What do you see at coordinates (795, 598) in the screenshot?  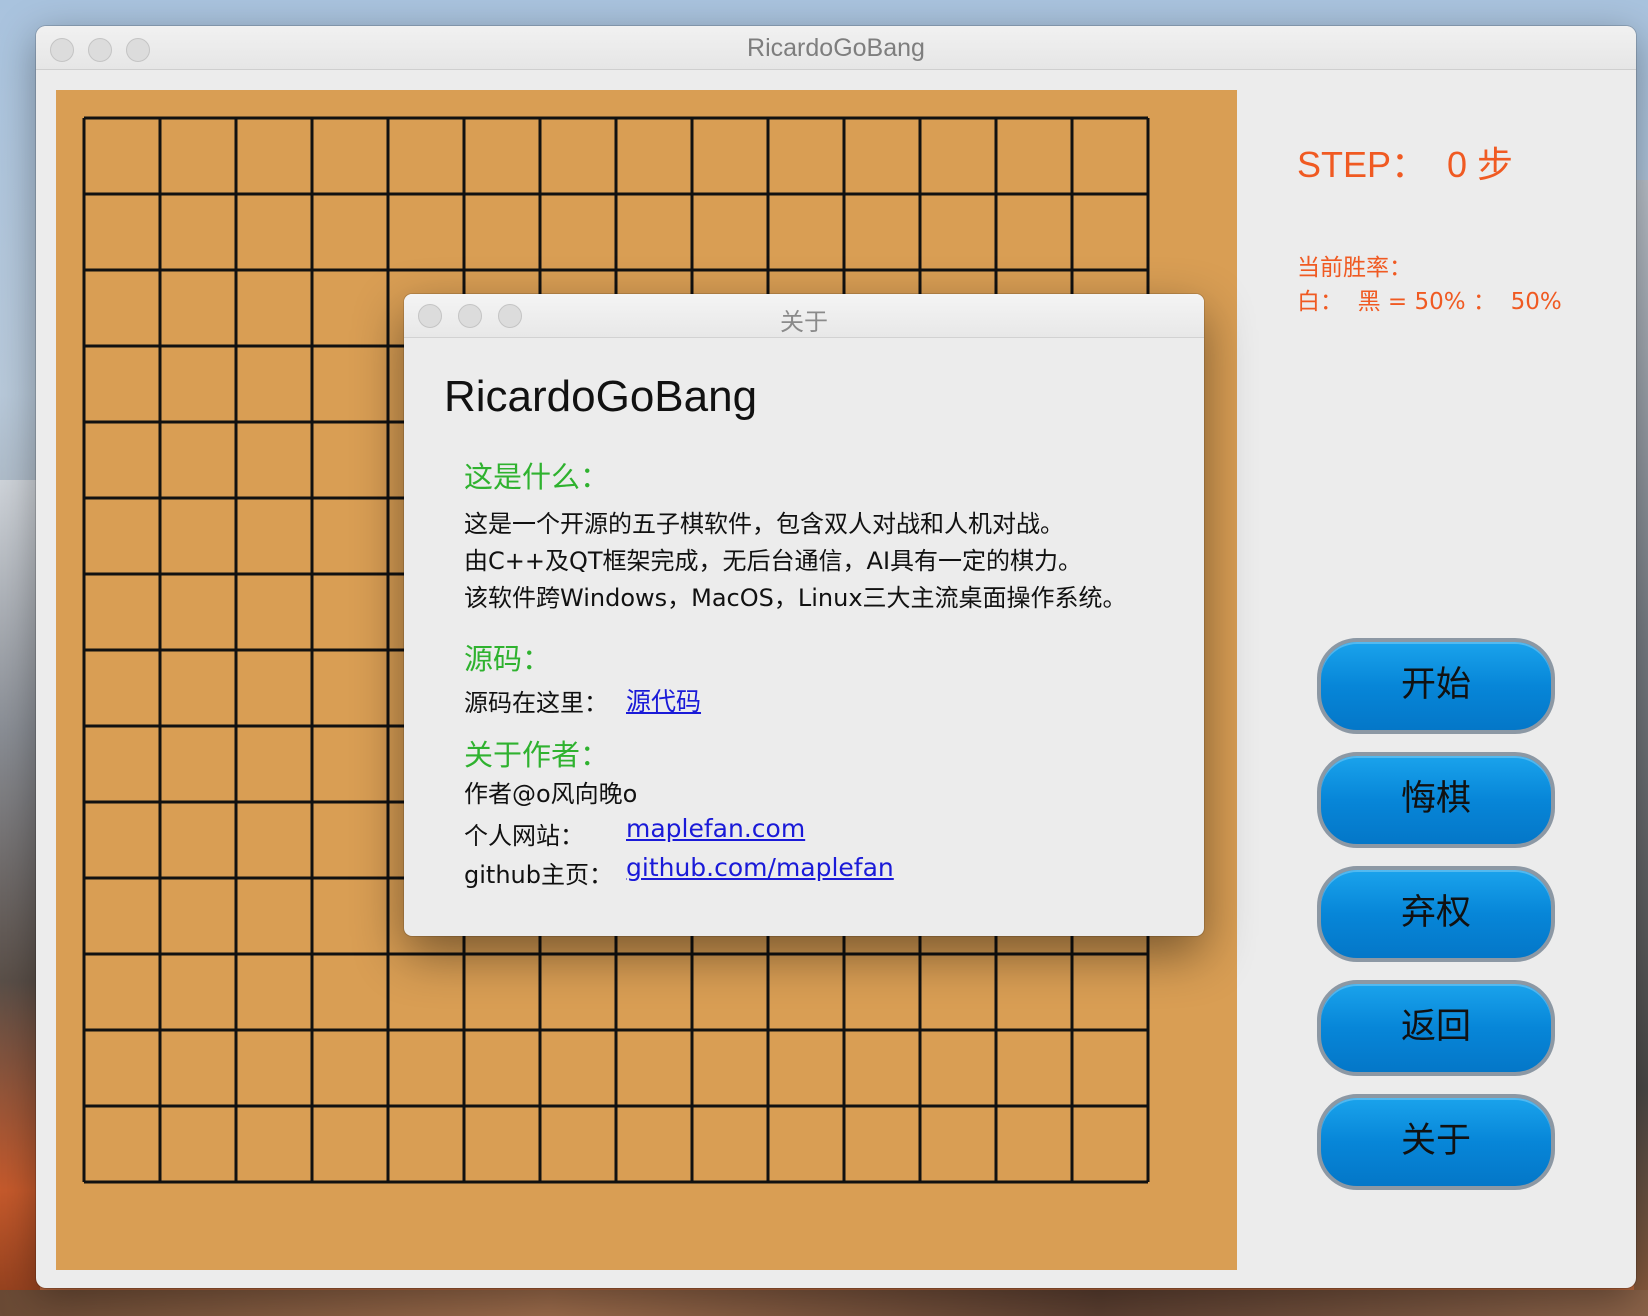 I see `what-line: 该软件跨Windows，MacOS，Linux三大主流桌面操作系统。` at bounding box center [795, 598].